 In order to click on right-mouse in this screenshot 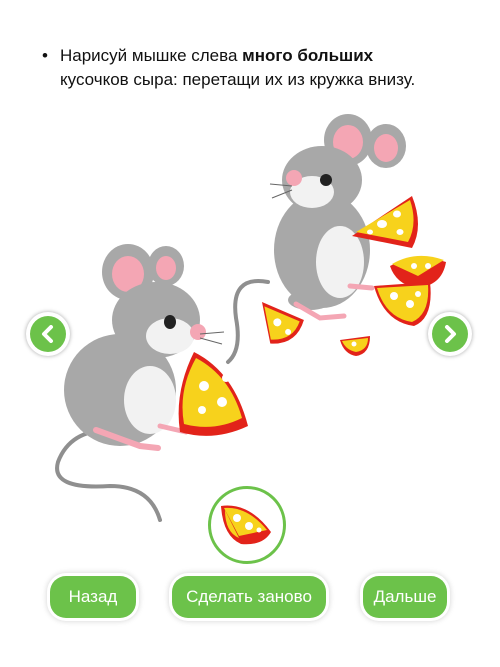, I will do `click(322, 239)`.